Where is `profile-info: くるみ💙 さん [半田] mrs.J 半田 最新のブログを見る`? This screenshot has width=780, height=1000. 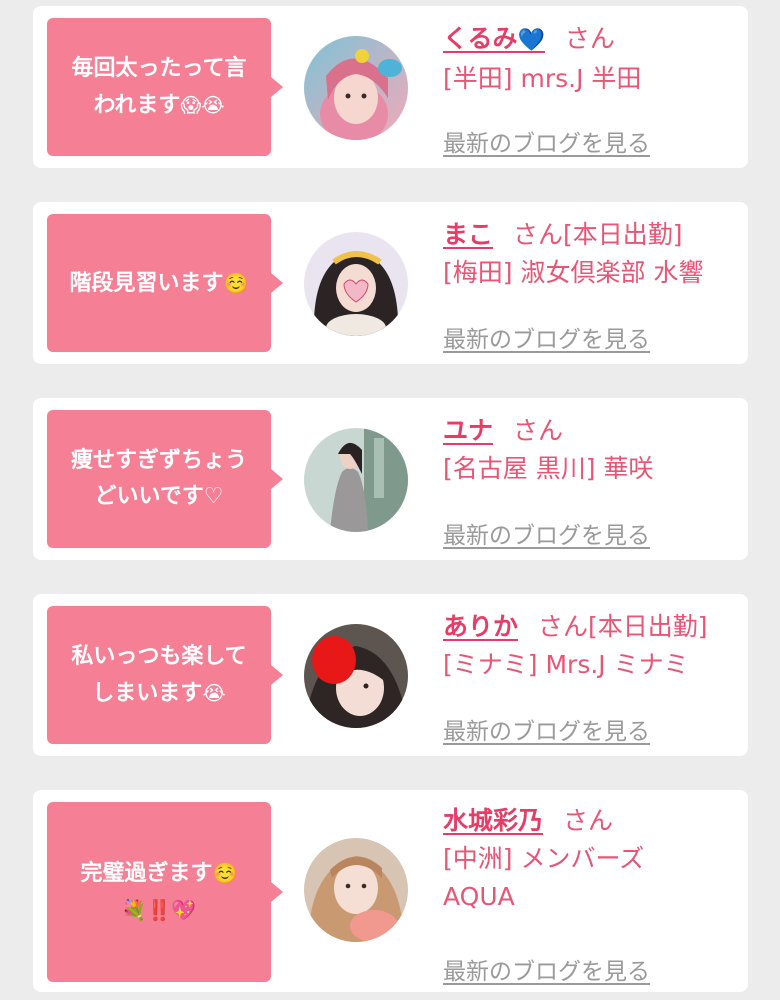
profile-info: くるみ💙 さん [半田] mrs.J 半田 最新のブログを見る is located at coordinates (593, 88).